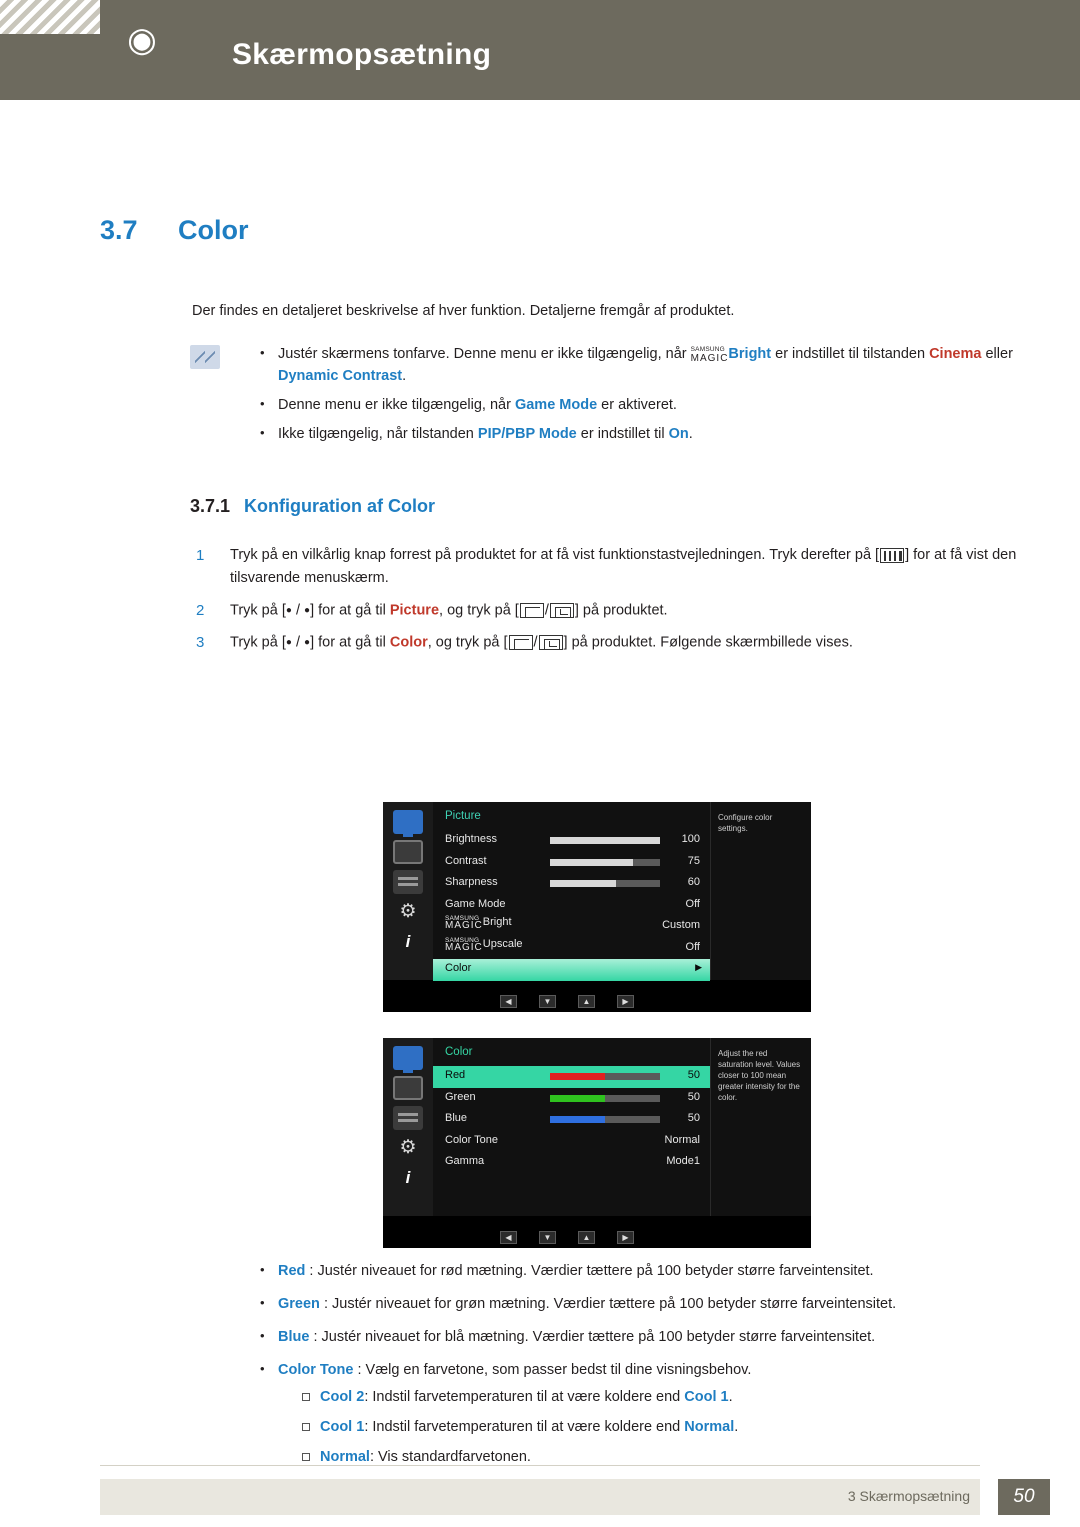 The height and width of the screenshot is (1527, 1080). Describe the element at coordinates (210, 506) in the screenshot. I see `subsection-number: 3.7.1` at that location.